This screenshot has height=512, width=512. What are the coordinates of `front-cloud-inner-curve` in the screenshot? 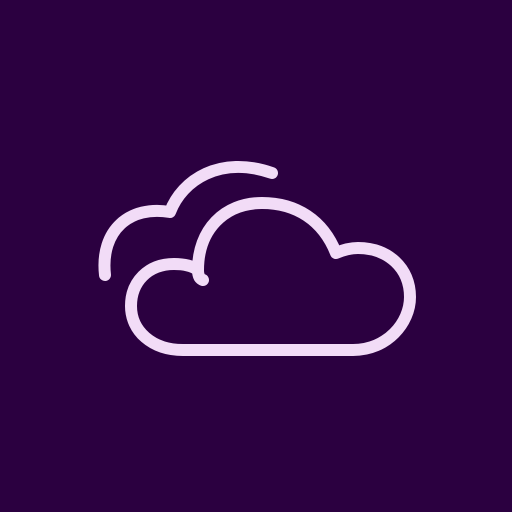 It's located at (200, 275).